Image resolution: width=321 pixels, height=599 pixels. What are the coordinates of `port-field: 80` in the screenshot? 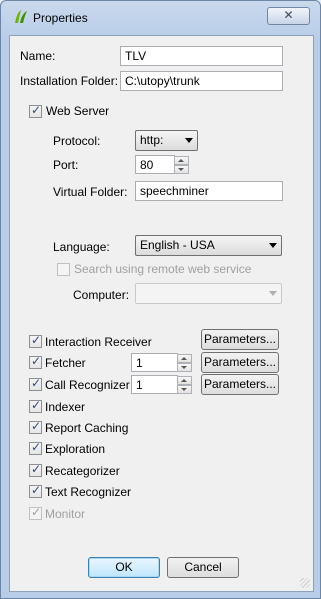 It's located at (155, 164).